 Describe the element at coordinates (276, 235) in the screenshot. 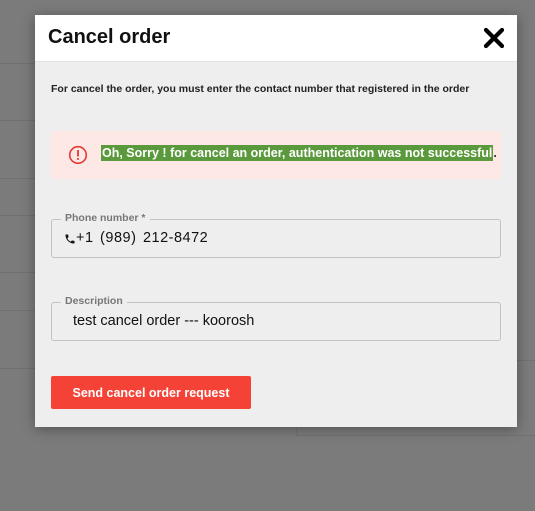

I see `phone-field: Phone number * +1 (989) 212-8472` at that location.